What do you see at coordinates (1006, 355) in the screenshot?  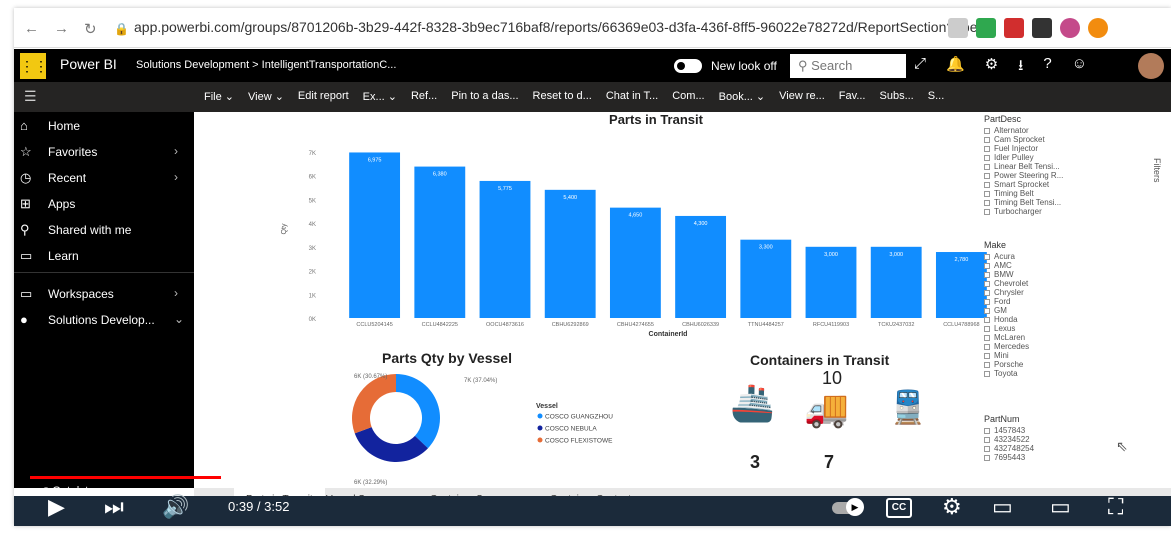 I see `slicer-item: Mini` at bounding box center [1006, 355].